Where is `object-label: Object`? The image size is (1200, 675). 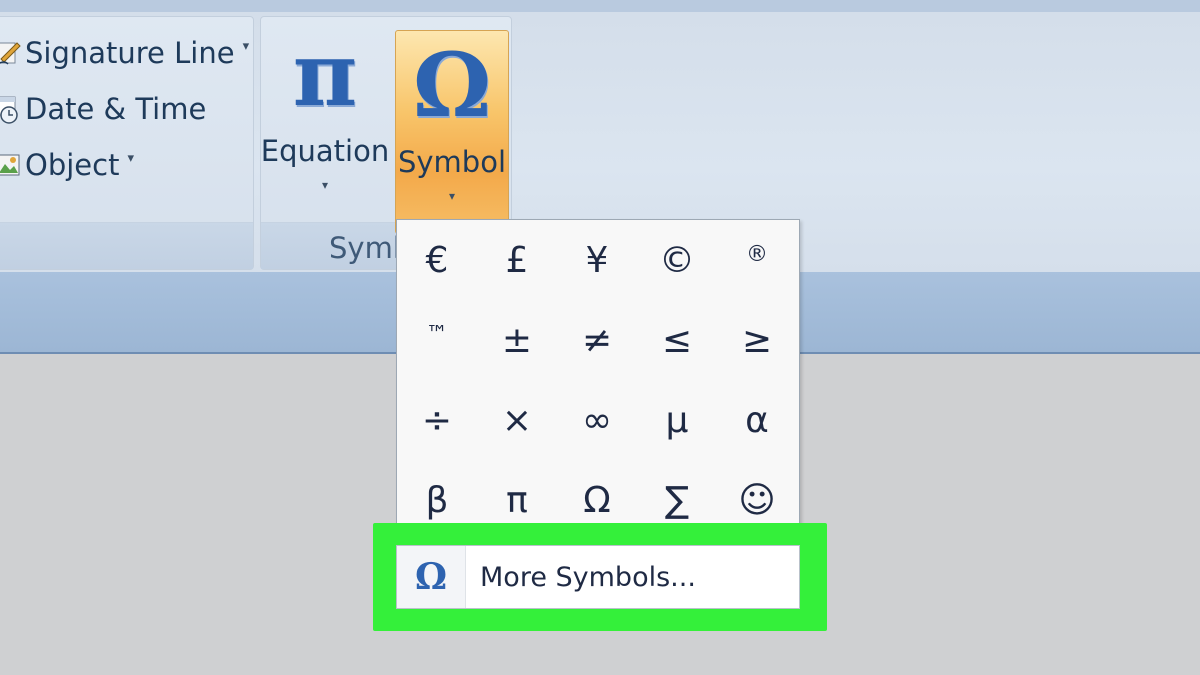
object-label: Object is located at coordinates (72, 165).